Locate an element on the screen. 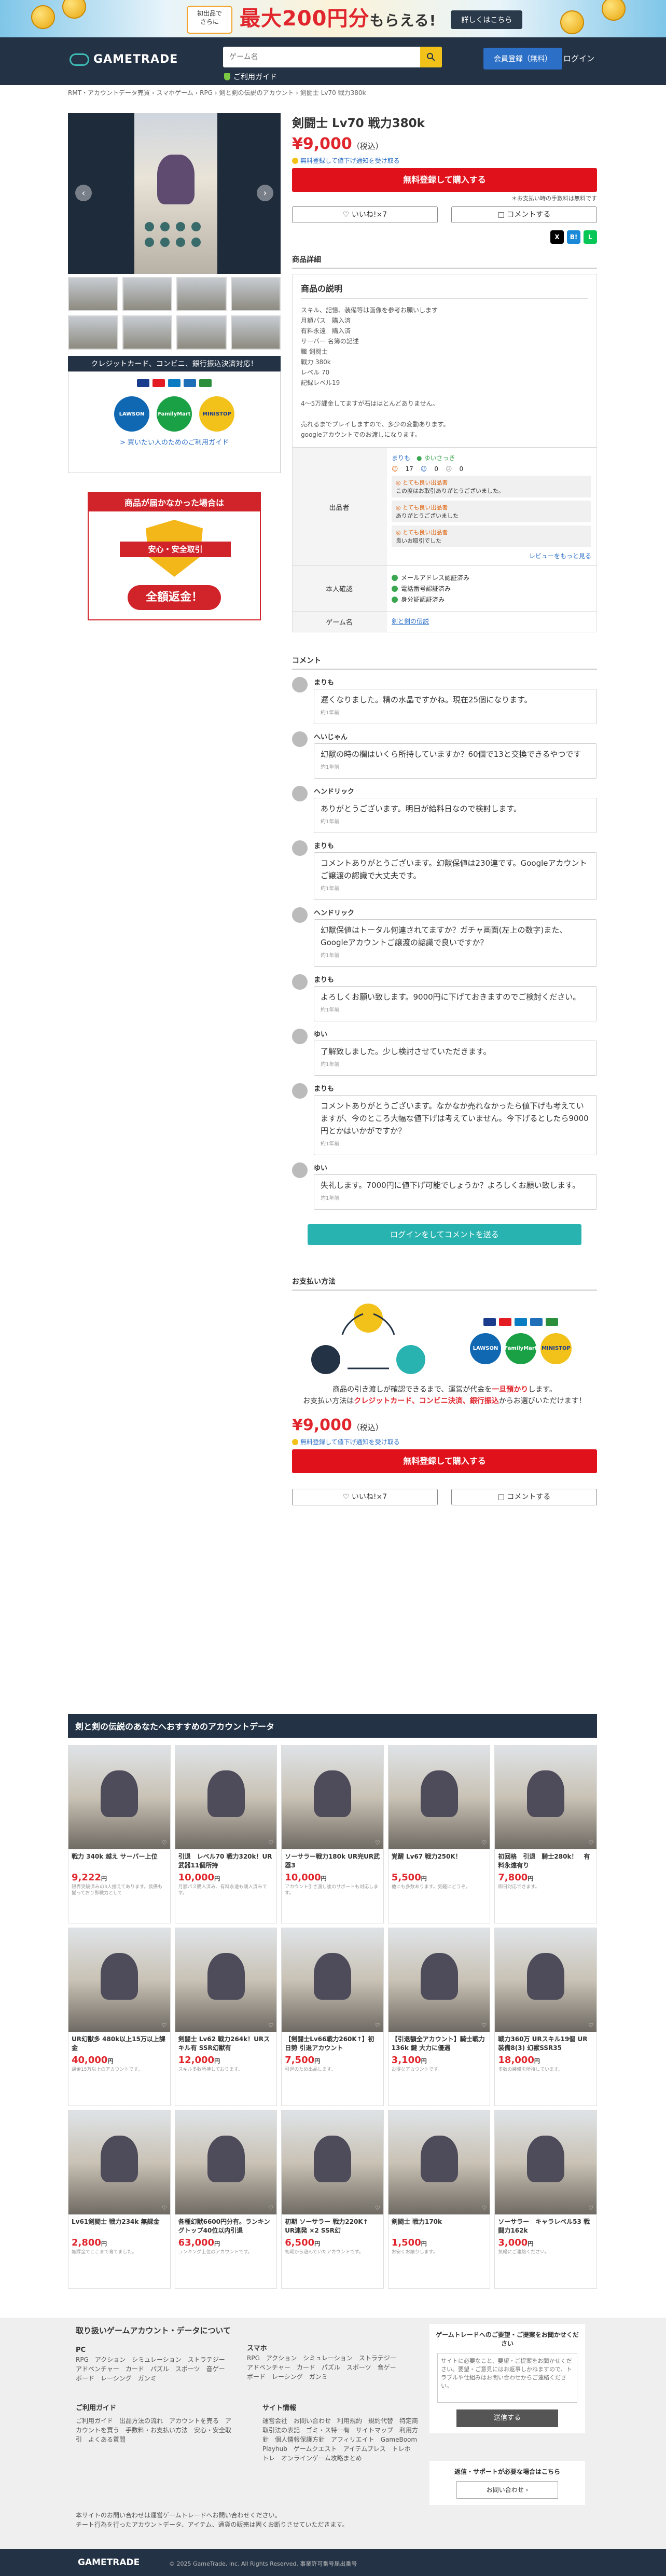 Image resolution: width=666 pixels, height=2576 pixels. card-description: 気軽にご連絡ください。 is located at coordinates (524, 2252).